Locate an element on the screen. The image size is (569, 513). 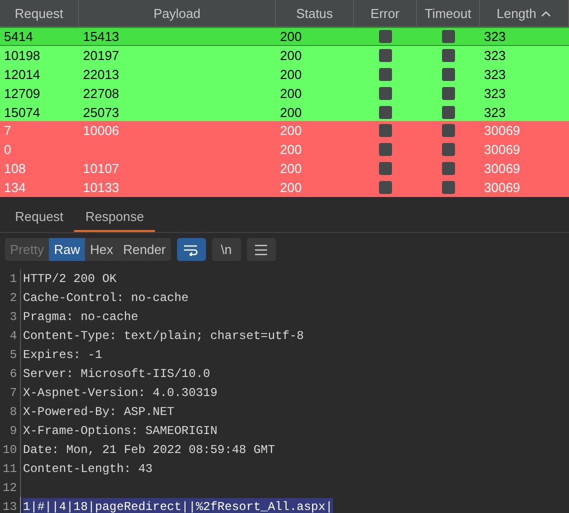
table-cell: 10006 is located at coordinates (101, 130).